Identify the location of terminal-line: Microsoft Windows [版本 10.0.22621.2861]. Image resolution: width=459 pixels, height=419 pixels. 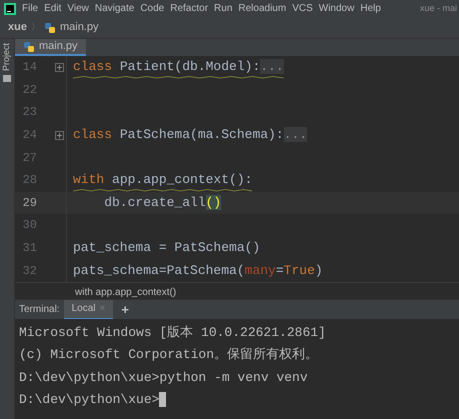
(172, 333).